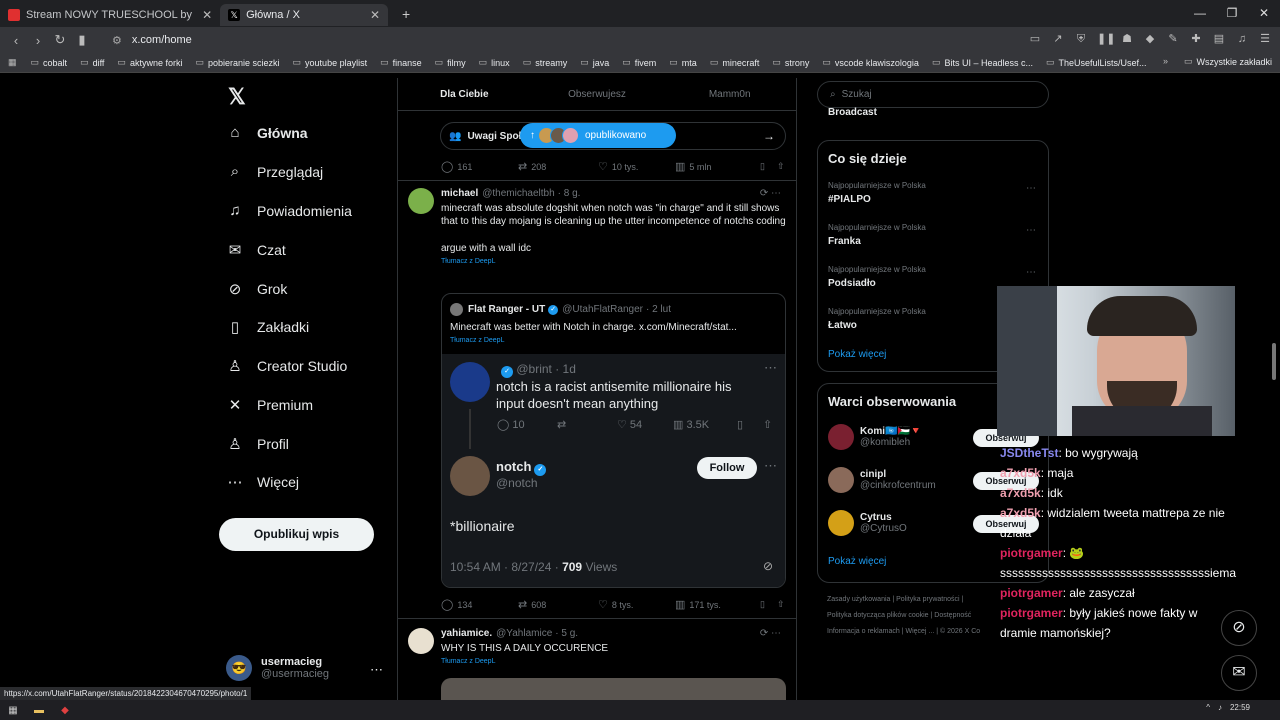  I want to click on footer-link: Polityka dotycząca plików cookie, so click(878, 615).